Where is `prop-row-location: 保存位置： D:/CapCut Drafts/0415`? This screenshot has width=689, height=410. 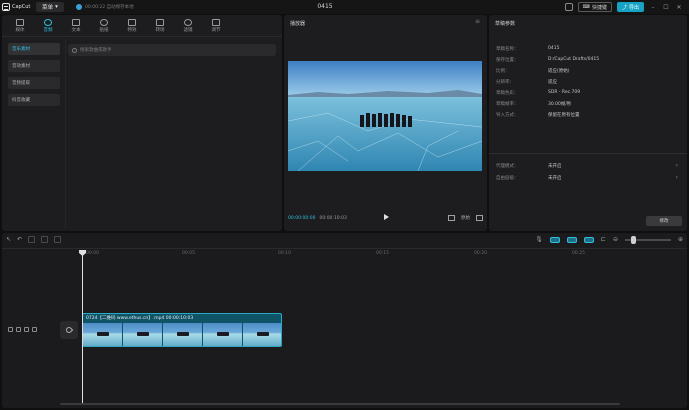
prop-row-location: 保存位置： D:/CapCut Drafts/0415 is located at coordinates (589, 59).